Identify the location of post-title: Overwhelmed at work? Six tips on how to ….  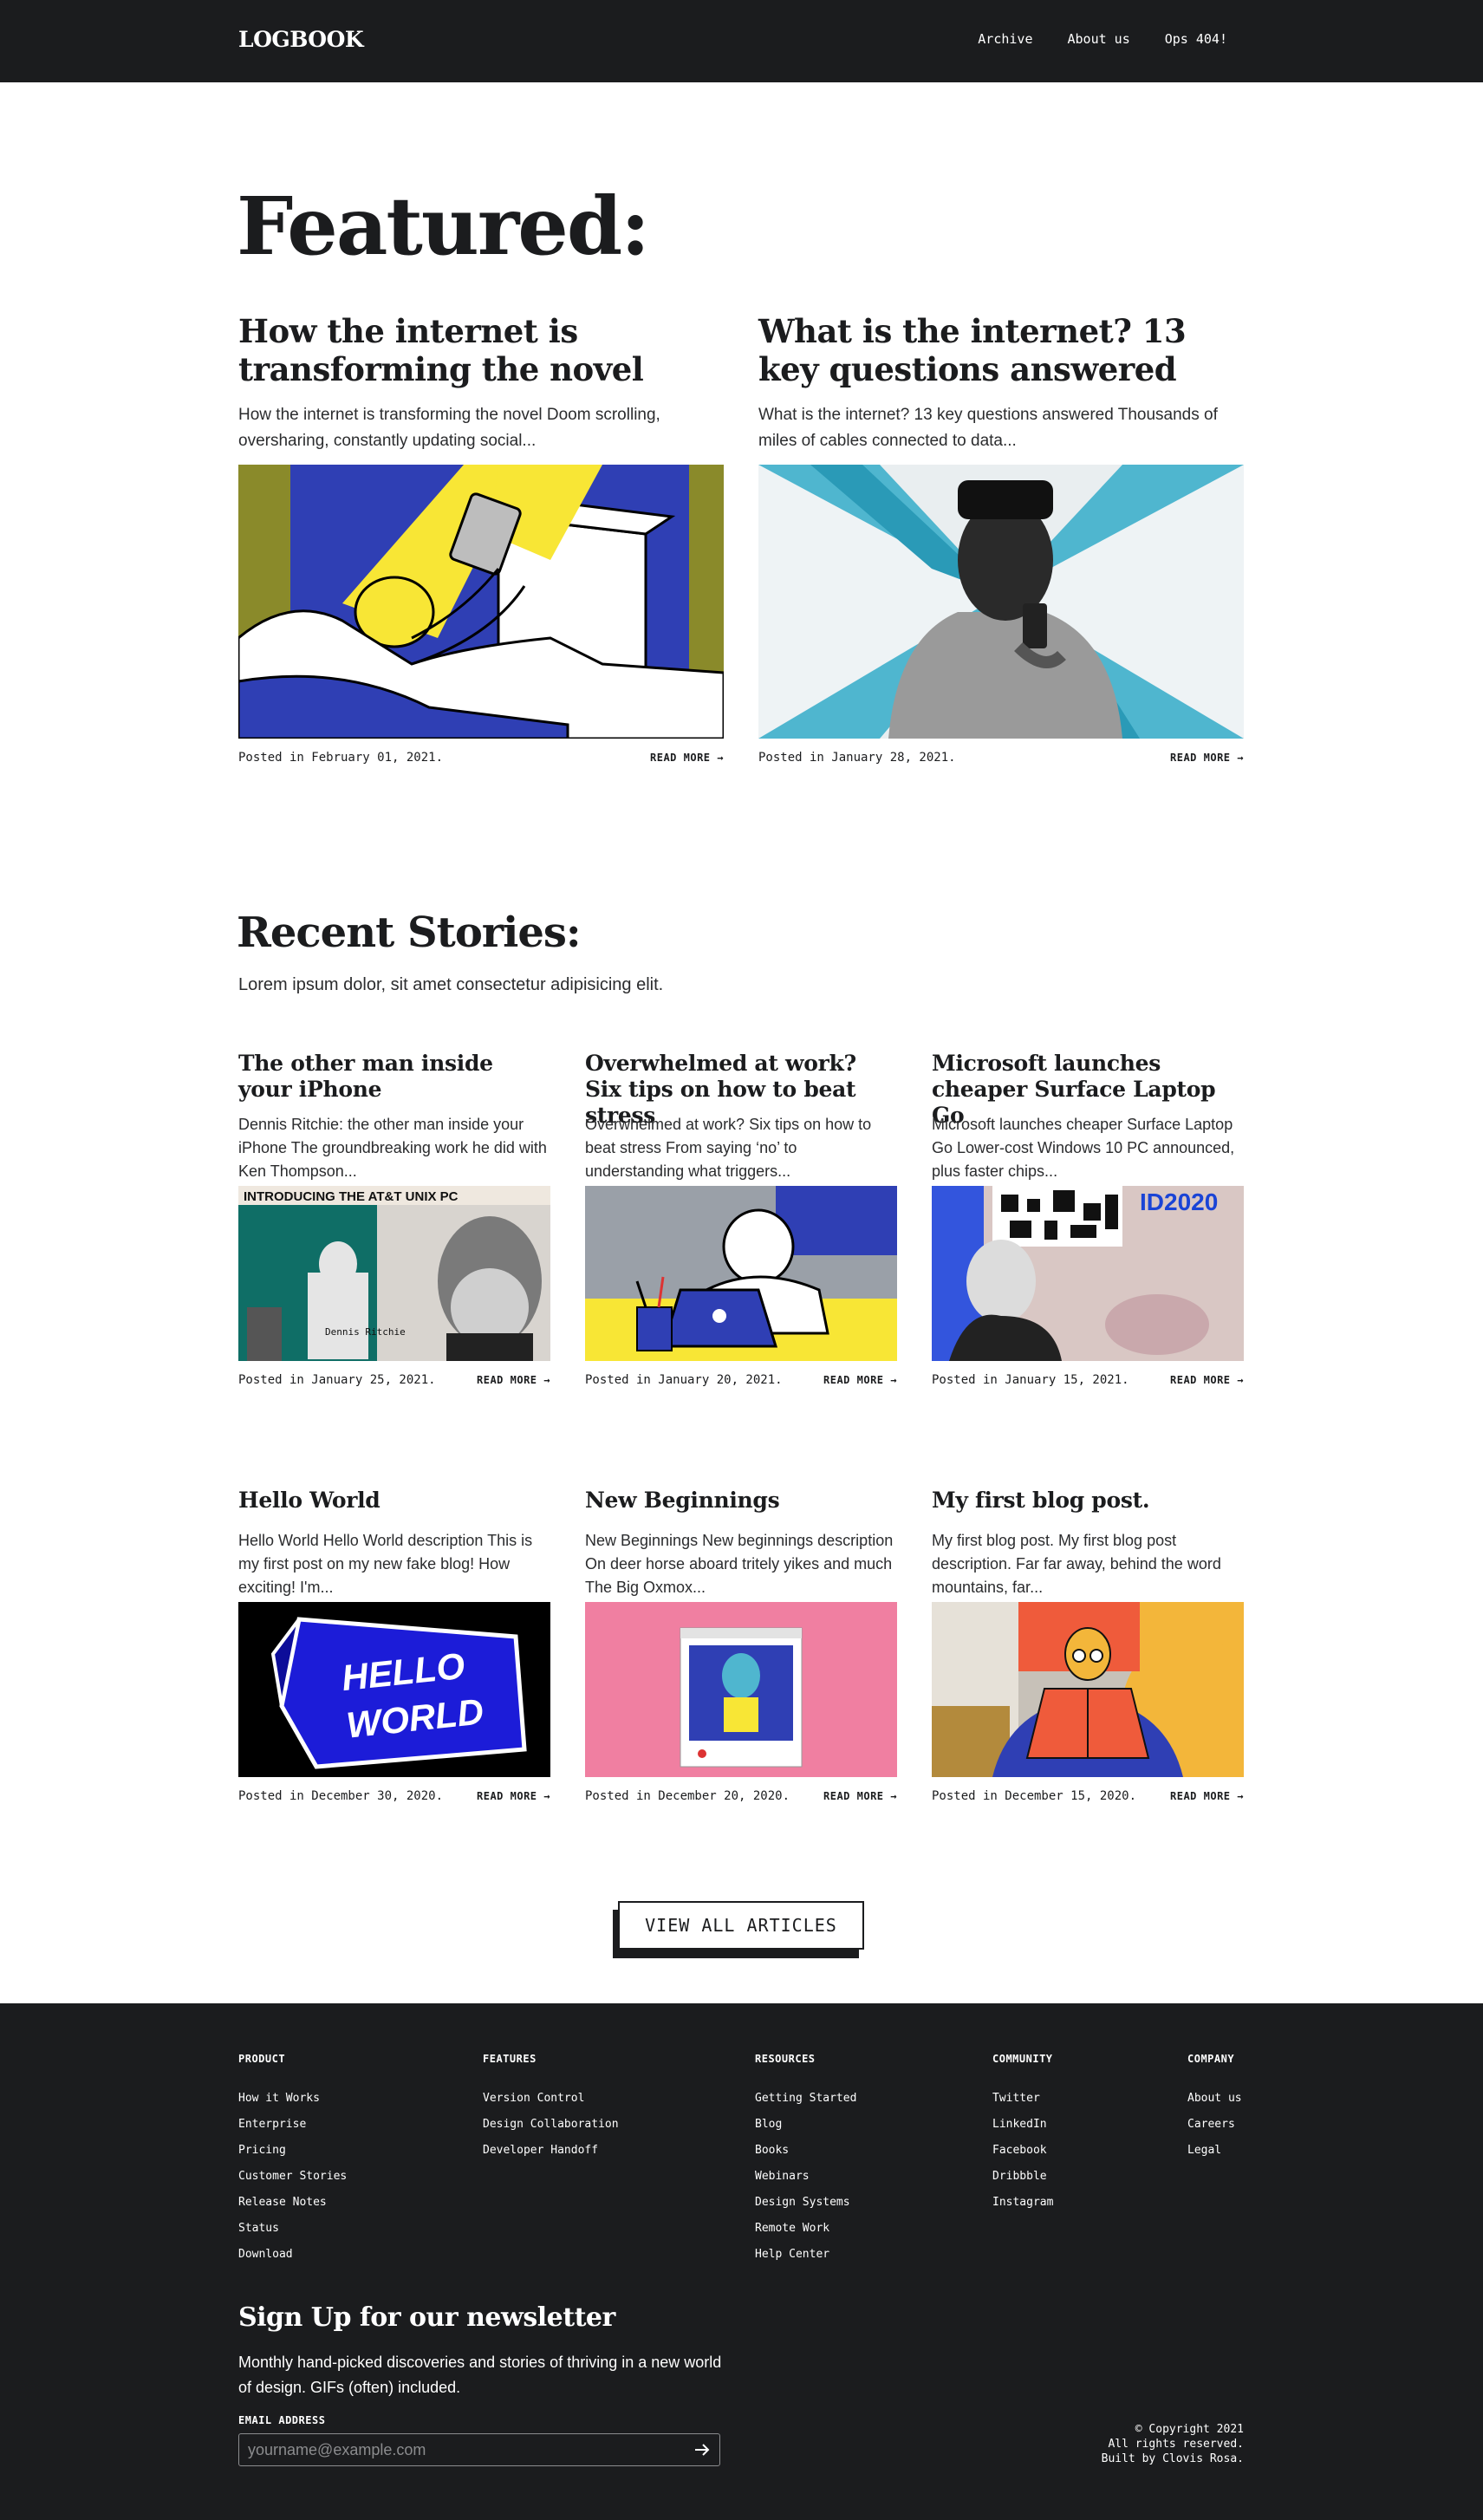
(741, 1089).